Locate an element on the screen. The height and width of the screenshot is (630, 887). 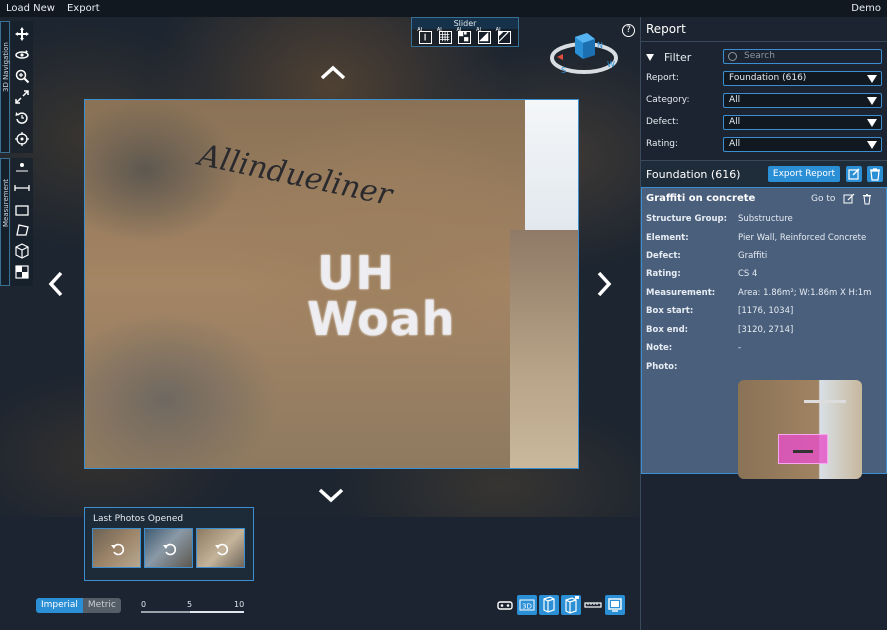
field-value: [1176, 1034] is located at coordinates (766, 311).